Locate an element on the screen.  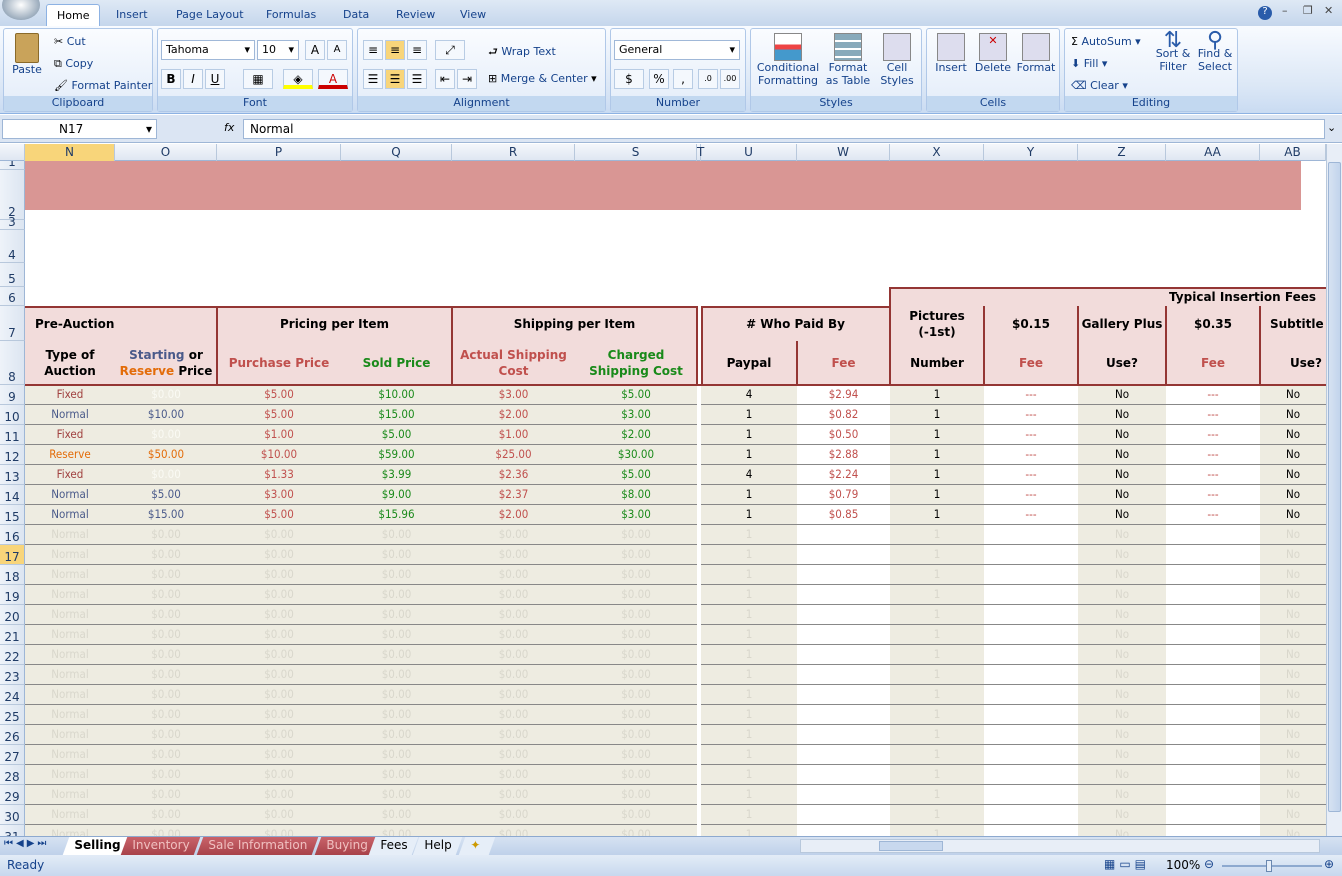
tab-insert: Insert is located at coordinates (132, 15).